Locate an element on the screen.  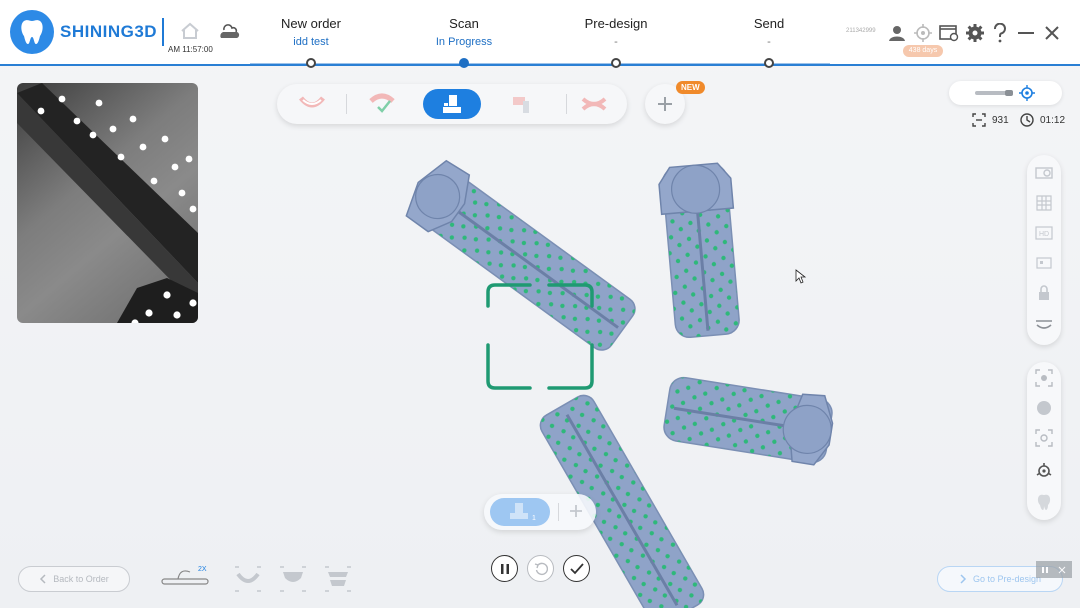
focus-icon is located at coordinates (1044, 438).